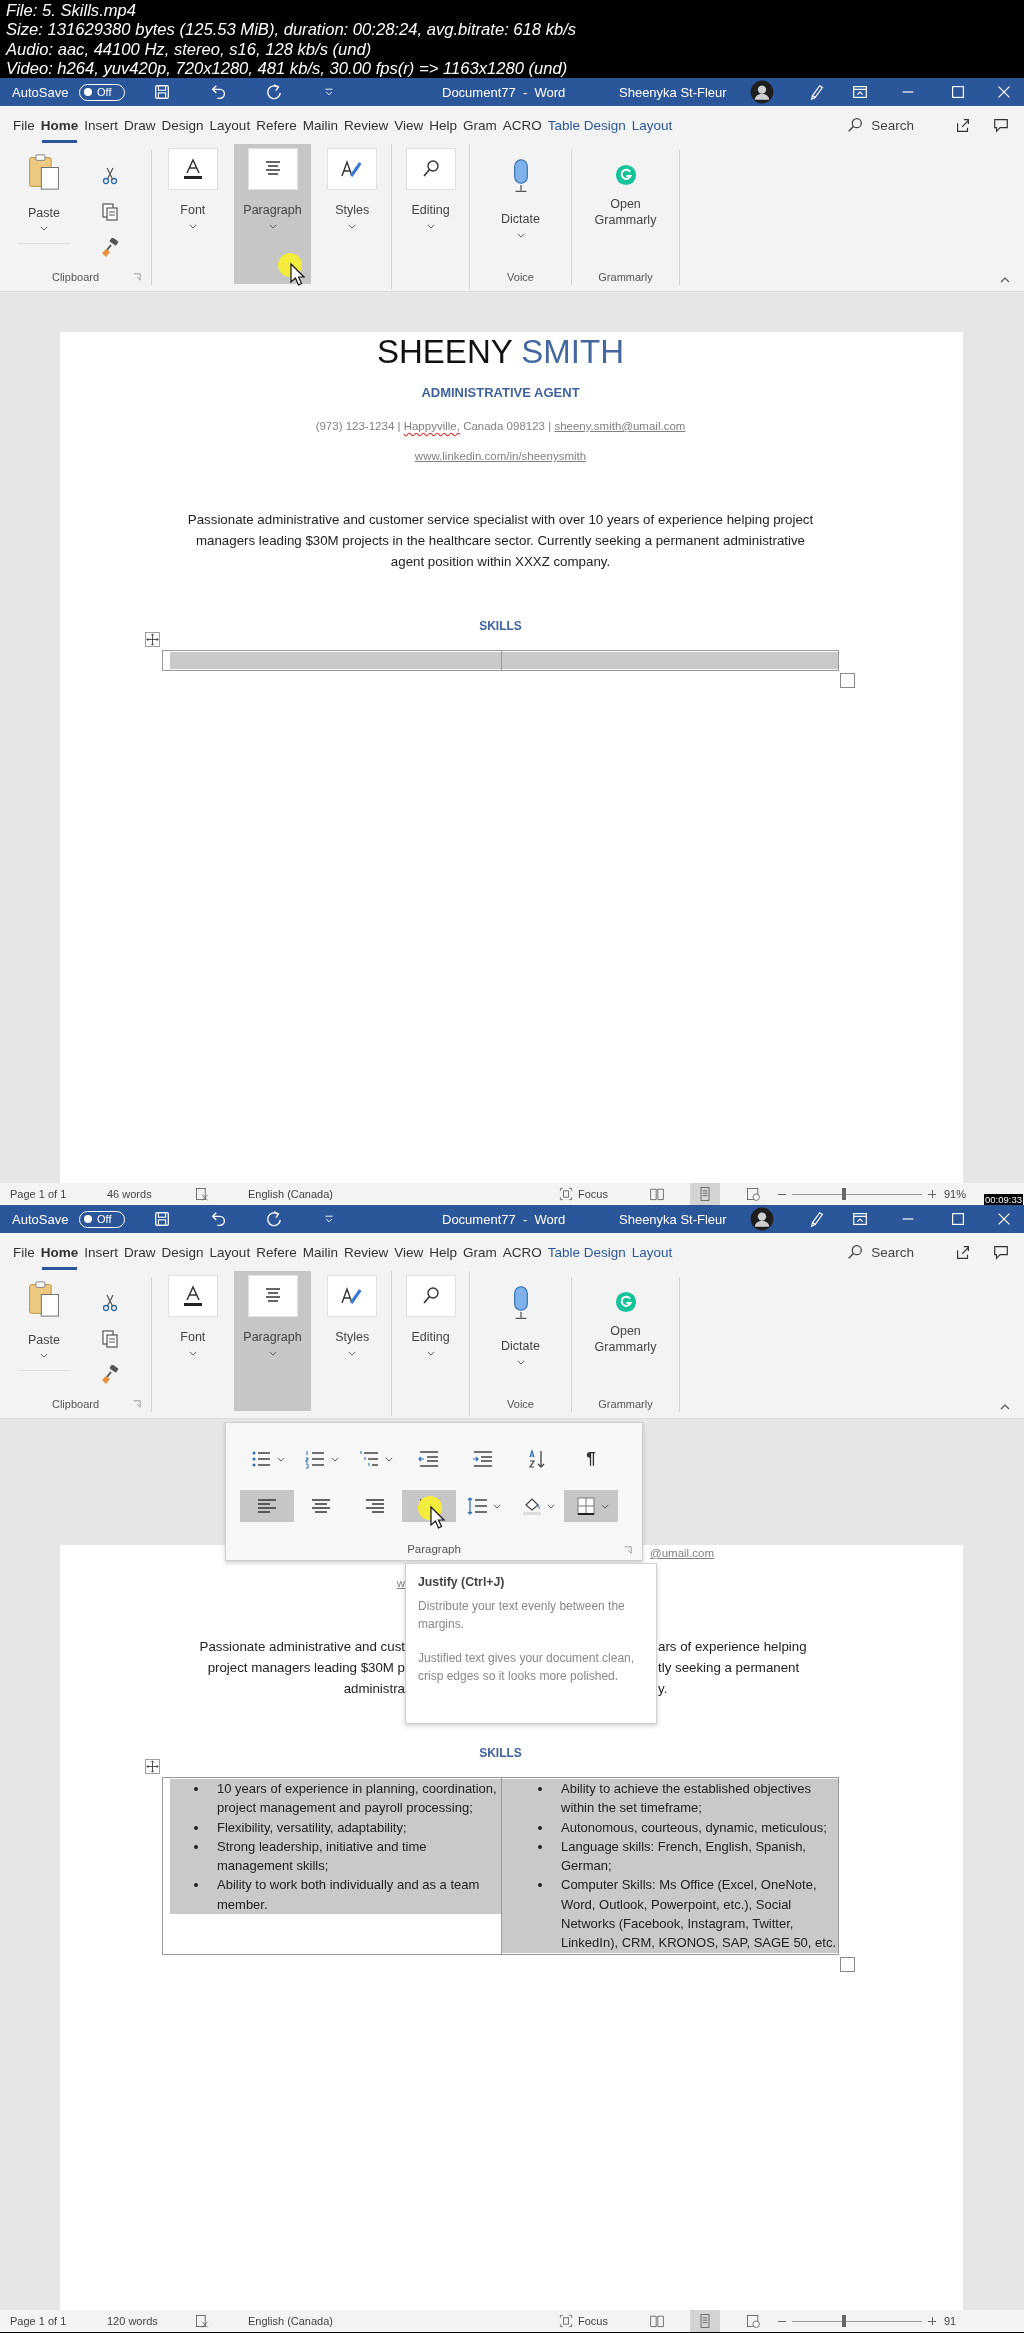  Describe the element at coordinates (625, 277) in the screenshot. I see `group-label: Grammarly` at that location.